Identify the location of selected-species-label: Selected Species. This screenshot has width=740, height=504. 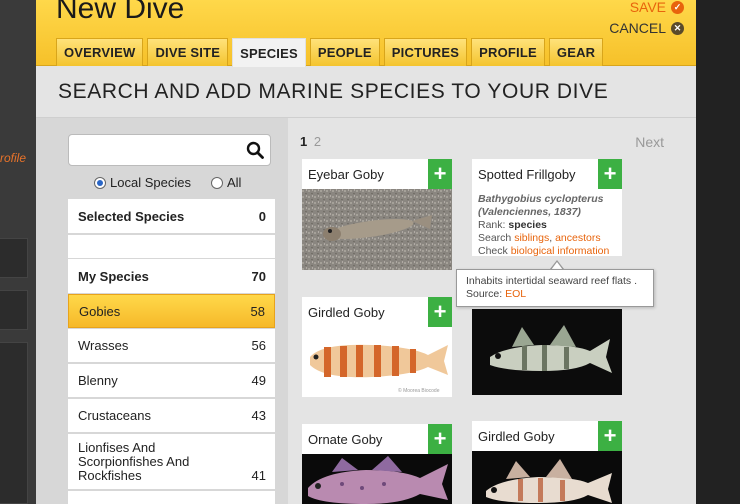
(131, 216).